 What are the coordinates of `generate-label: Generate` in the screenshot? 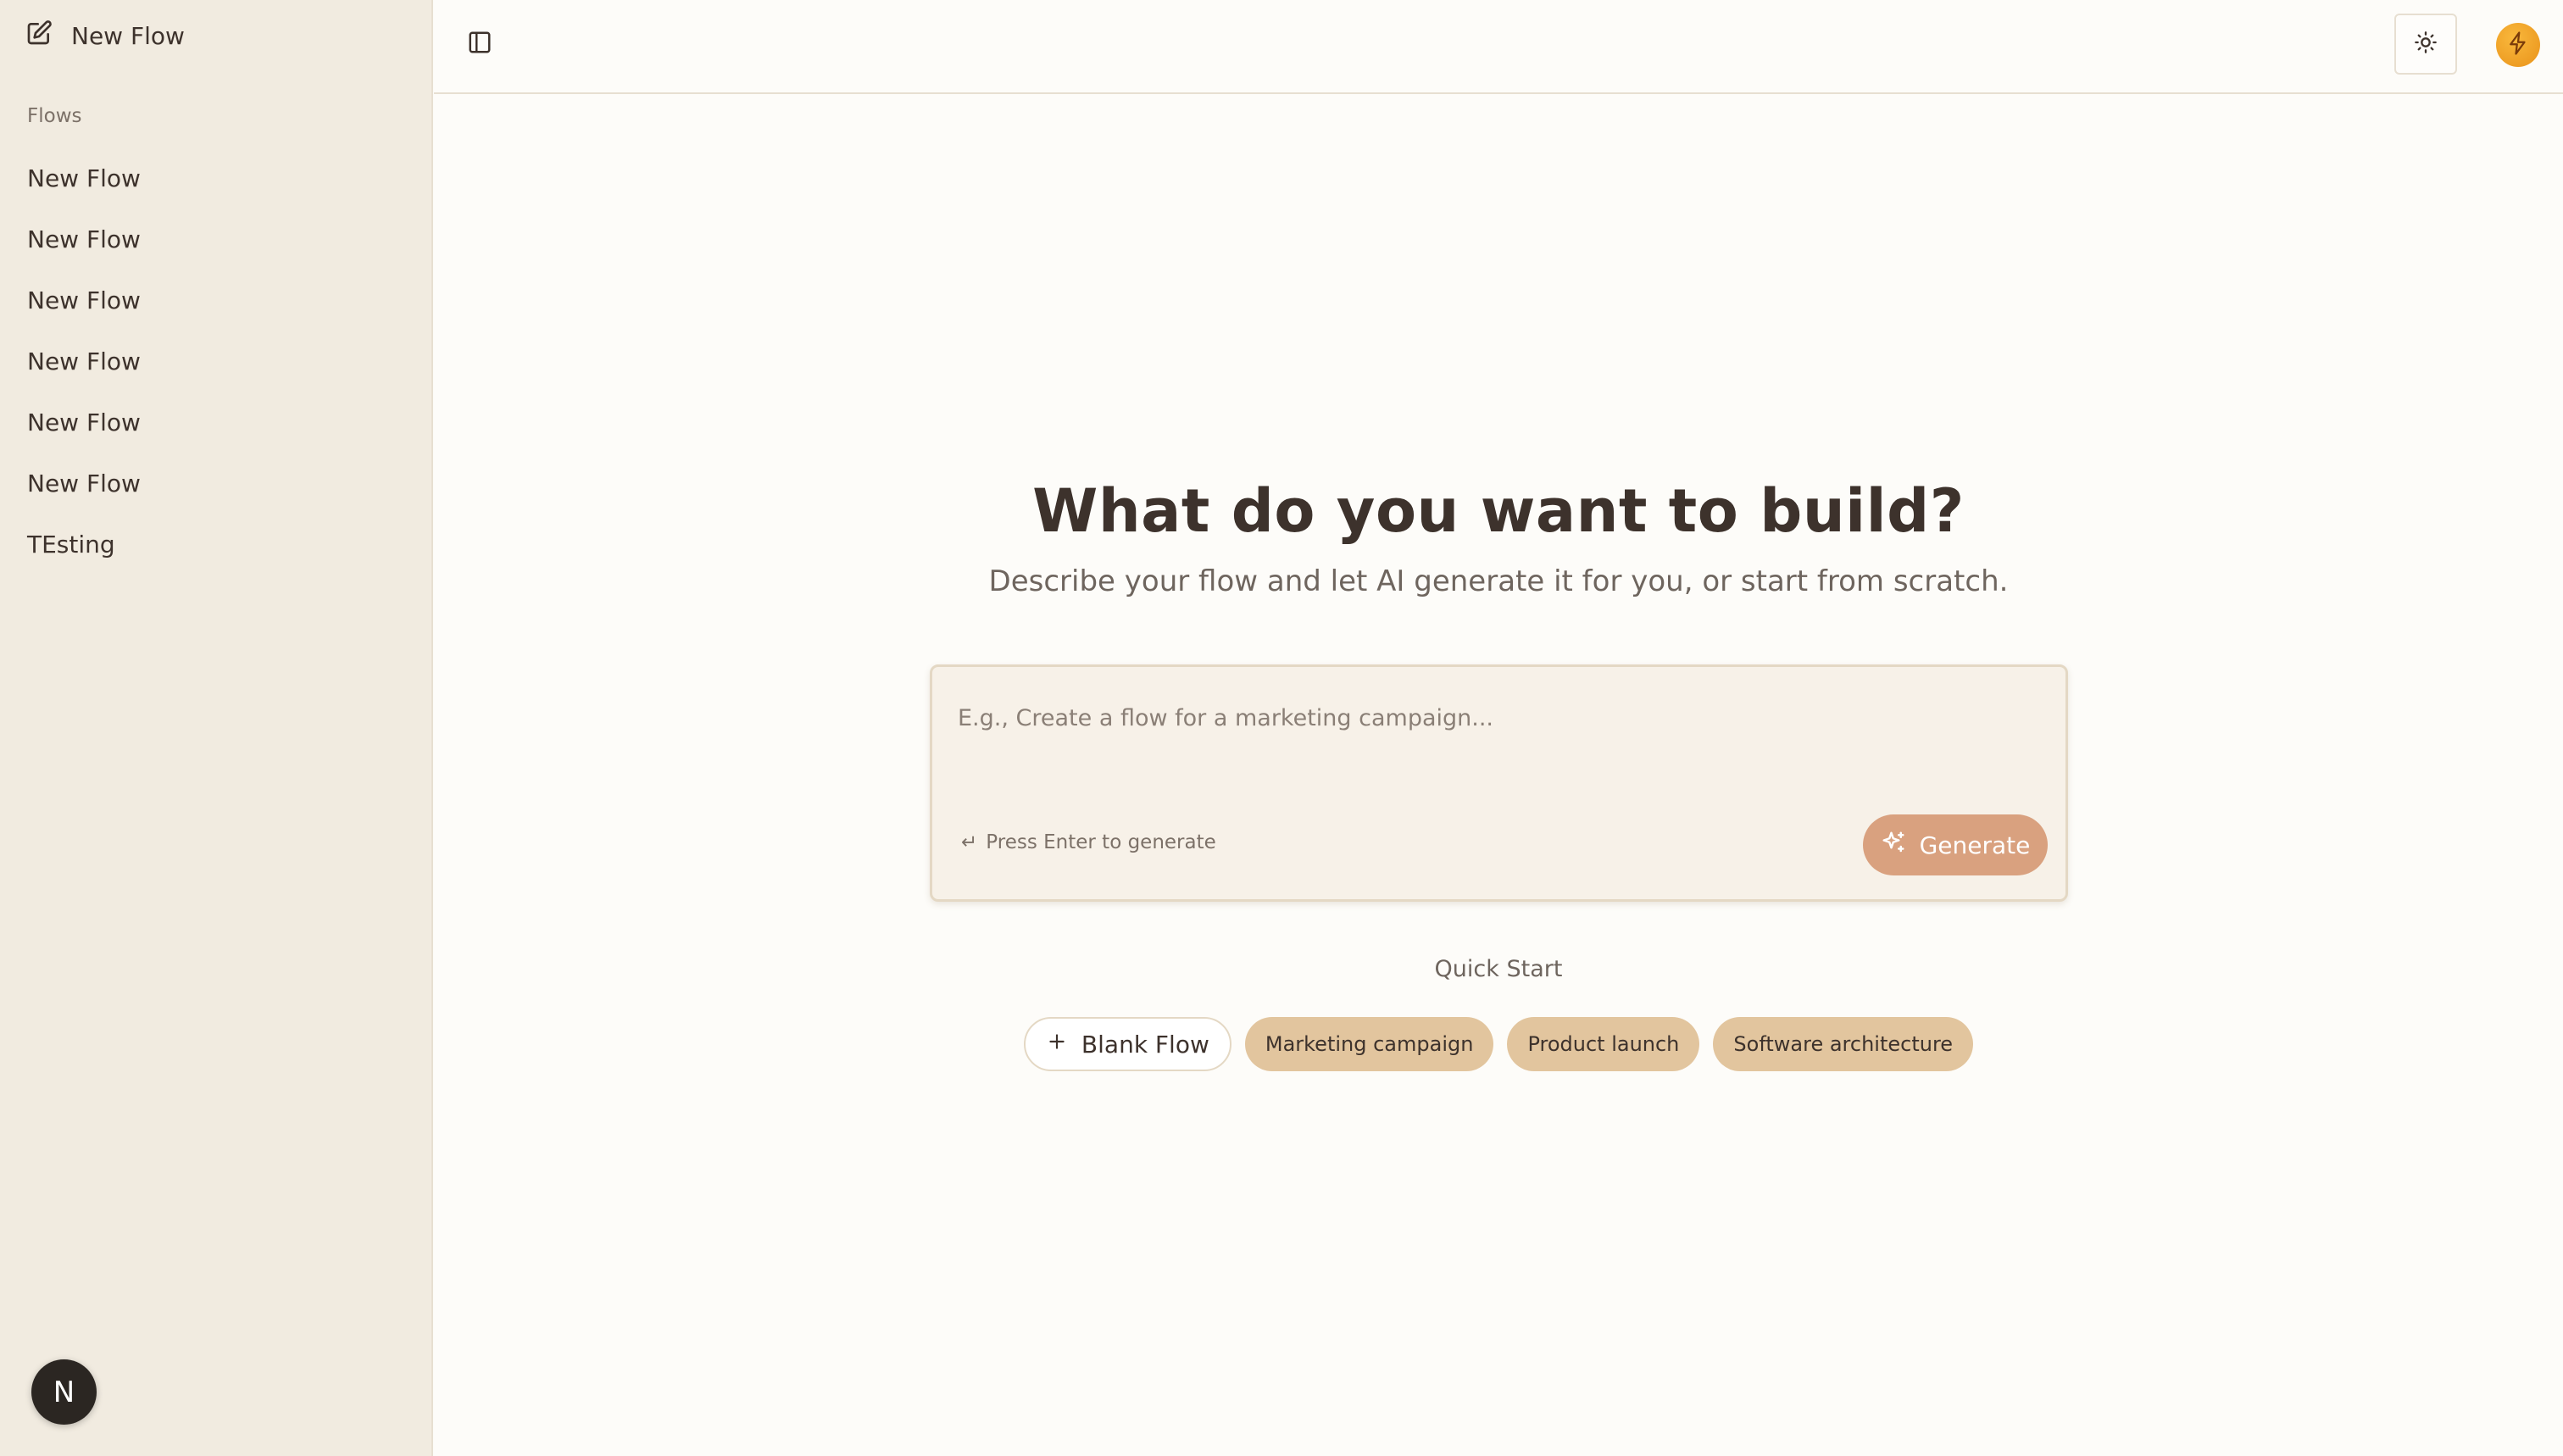 It's located at (1975, 845).